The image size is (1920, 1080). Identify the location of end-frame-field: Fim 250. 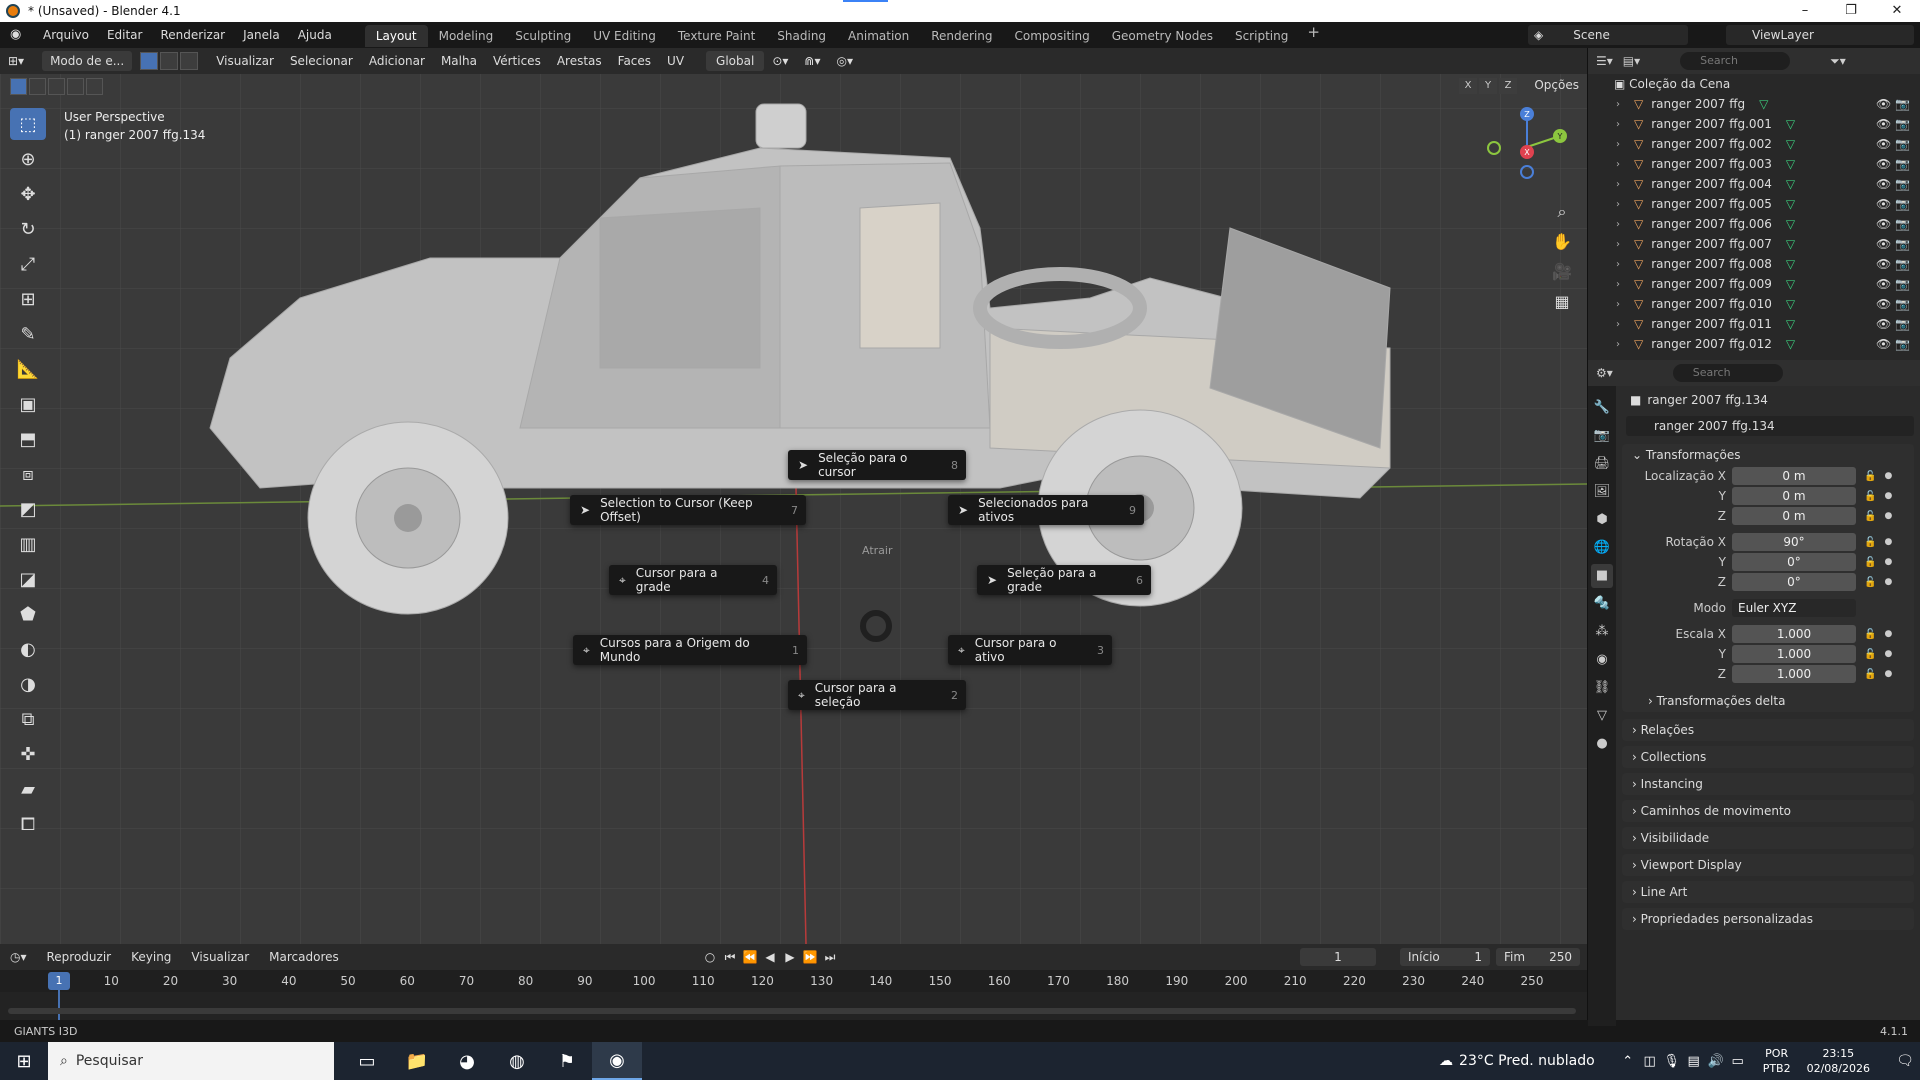
(1538, 957).